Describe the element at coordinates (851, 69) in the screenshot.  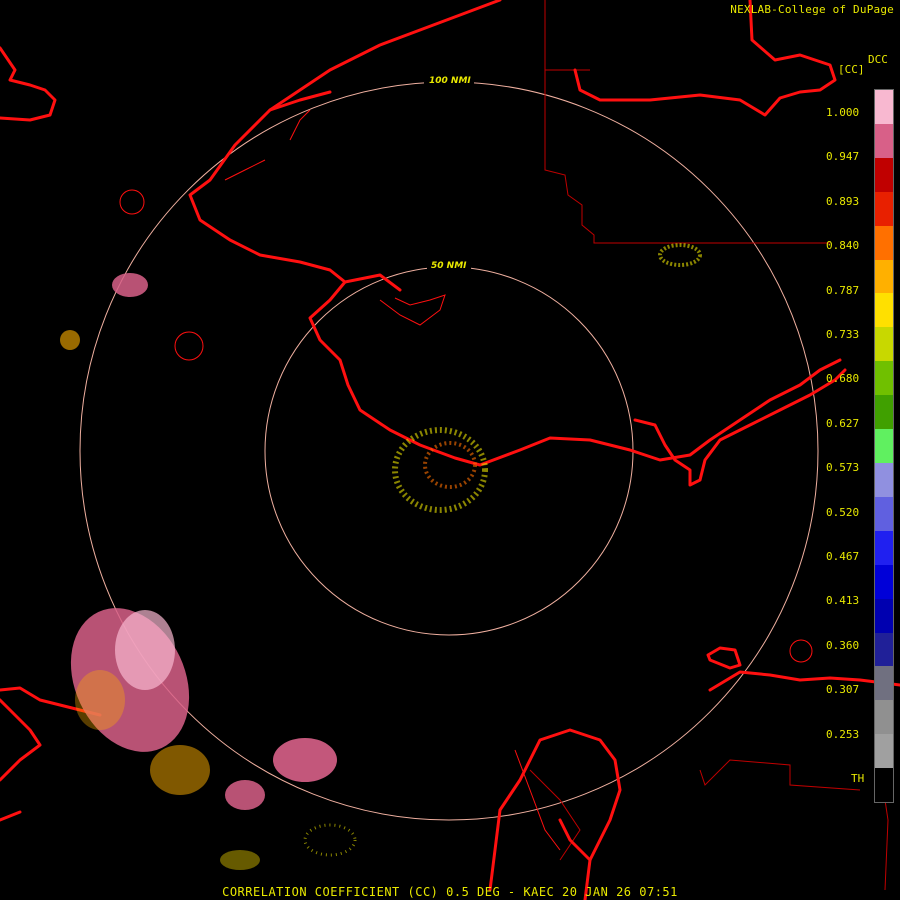
I see `legend-unit: [CC]` at that location.